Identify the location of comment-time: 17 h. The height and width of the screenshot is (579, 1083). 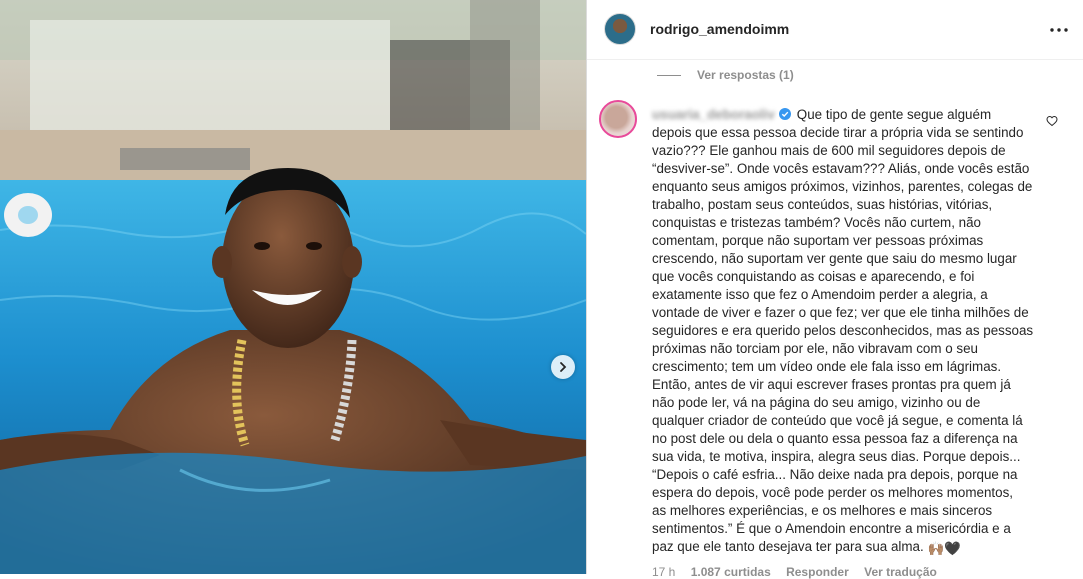
(663, 572).